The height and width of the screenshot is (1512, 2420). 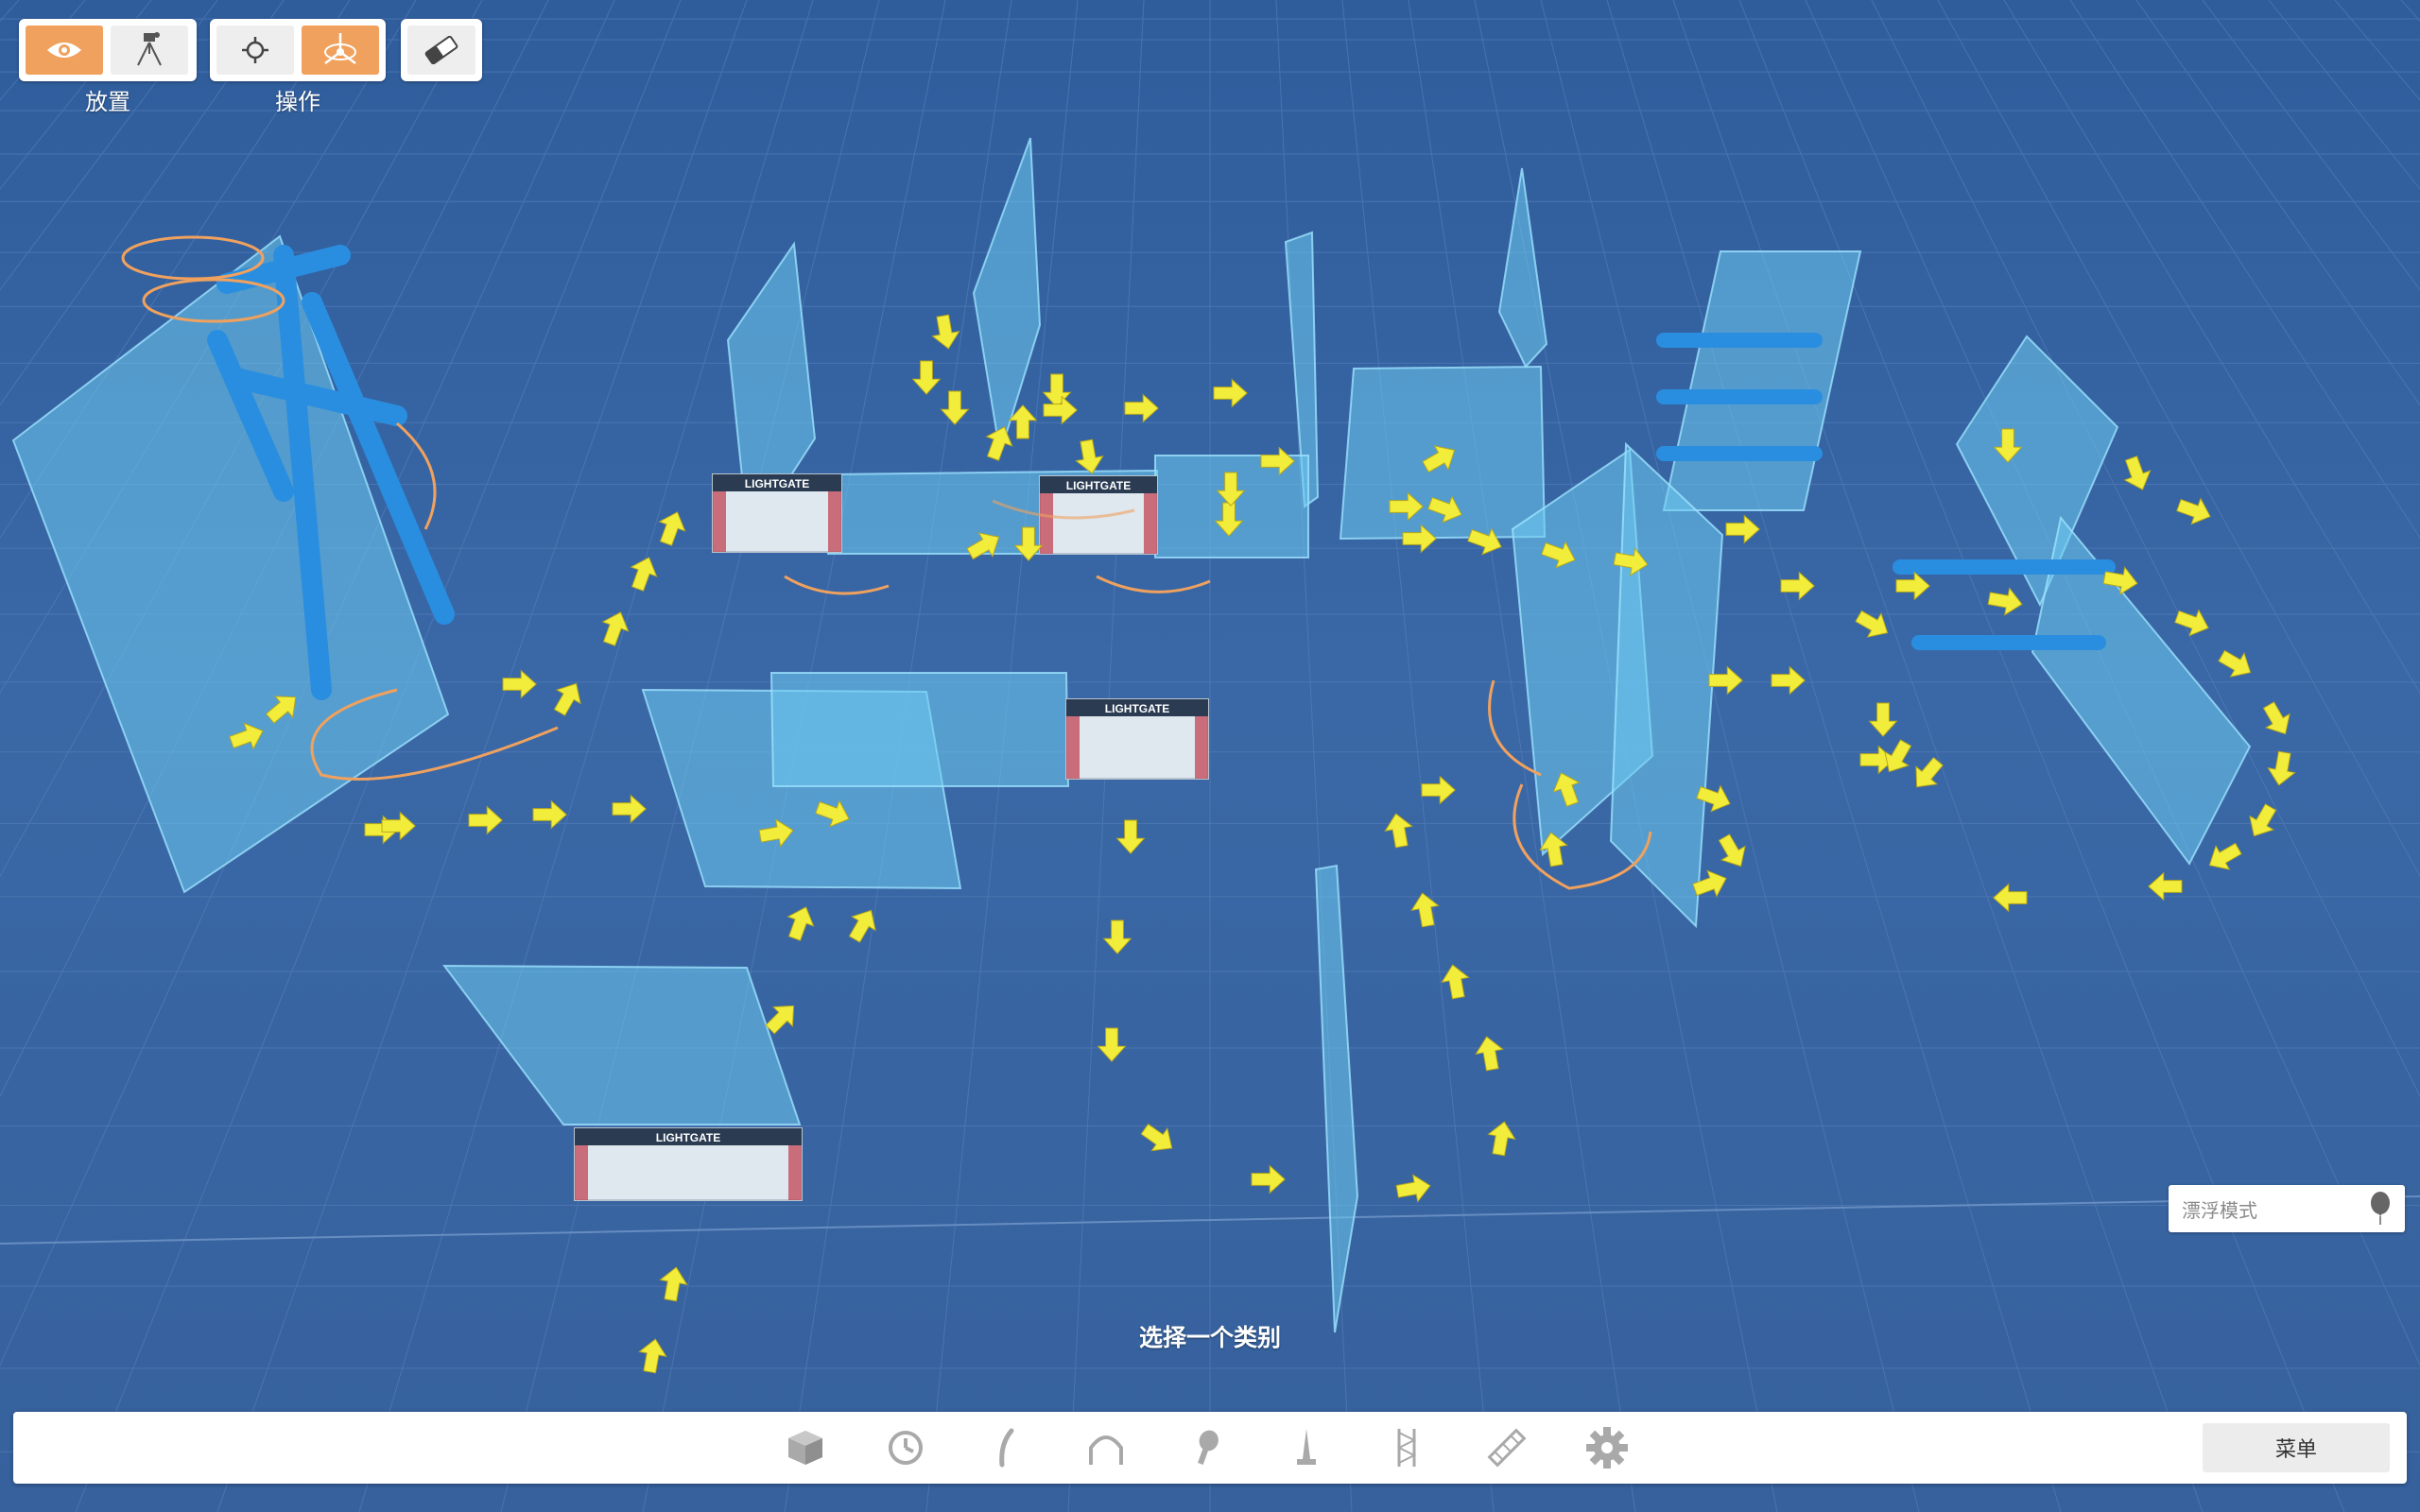 I want to click on category-arch, so click(x=1106, y=1447).